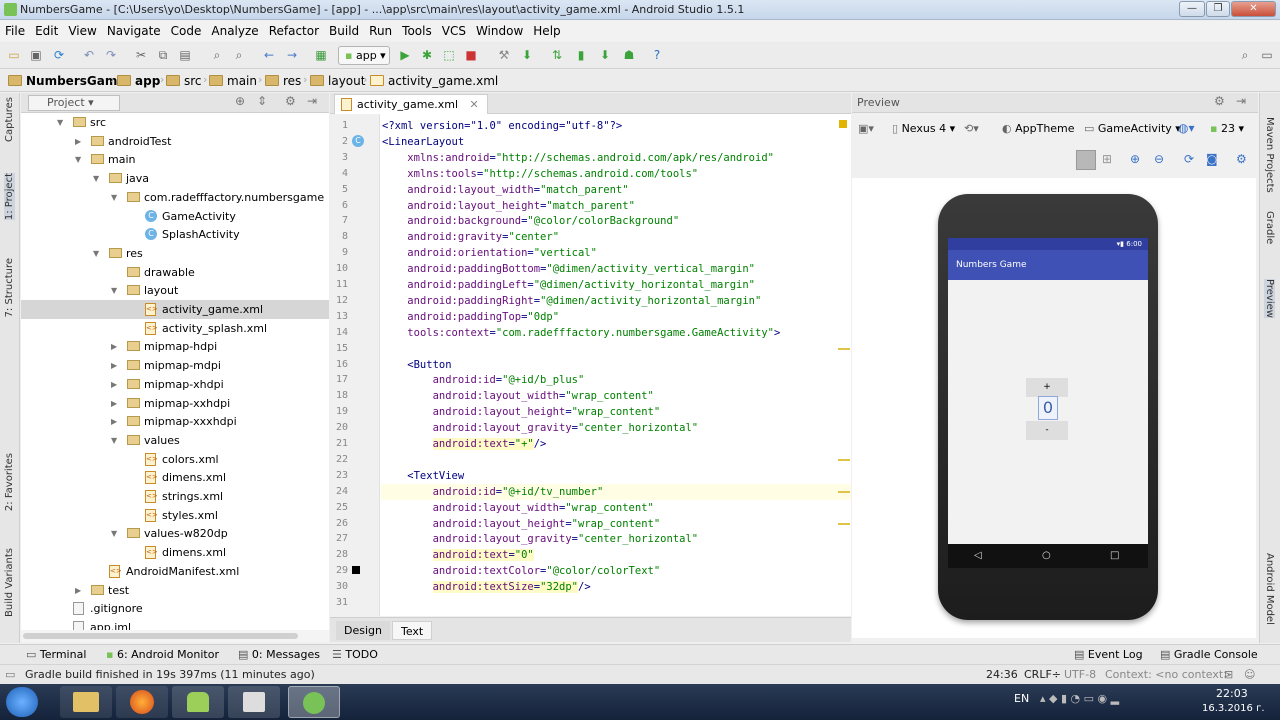  I want to click on menu-window: Window, so click(499, 31).